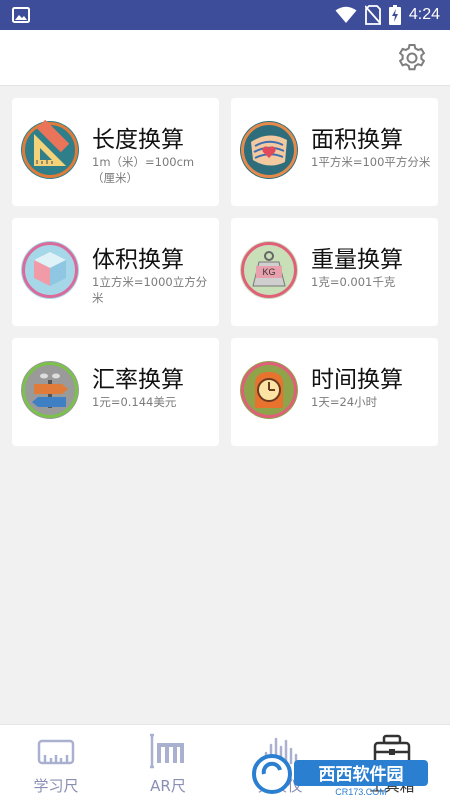 This screenshot has width=450, height=800. I want to click on map-heart-icon, so click(269, 150).